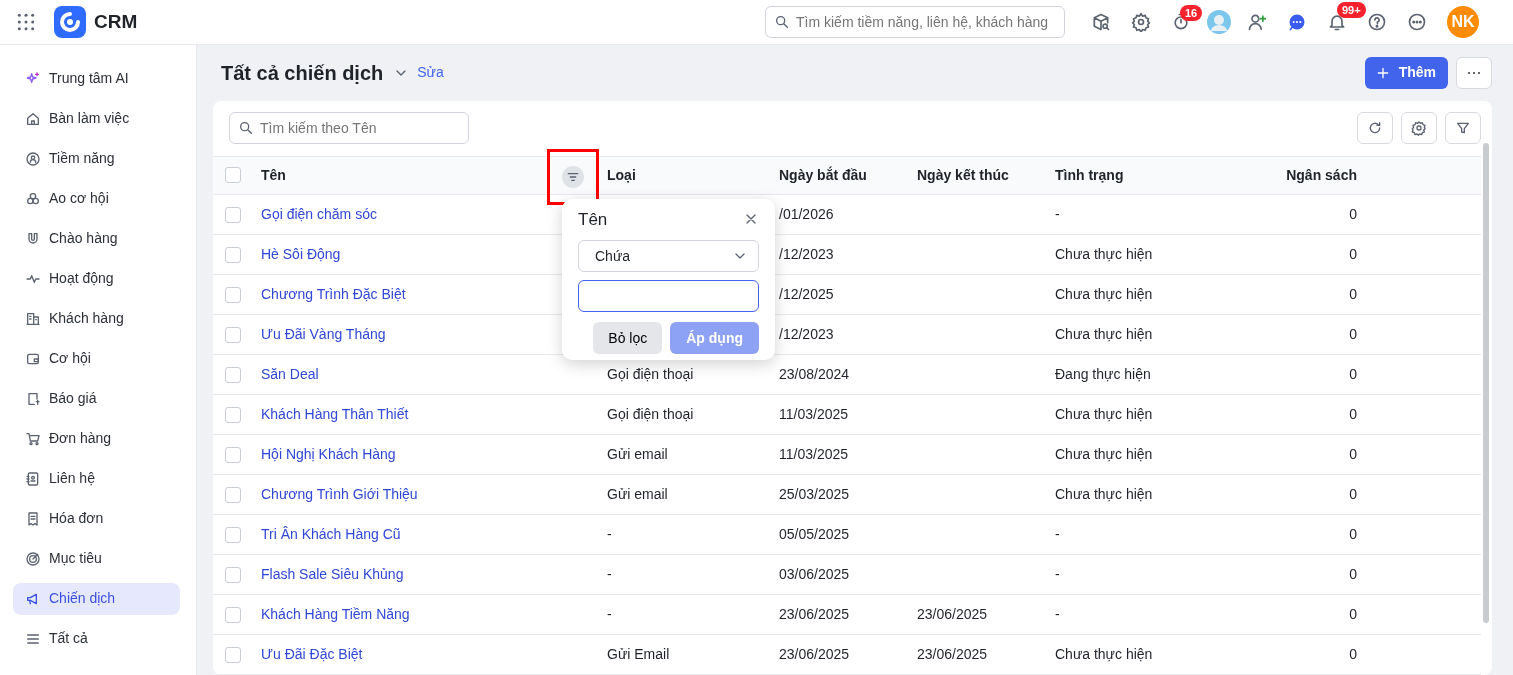 Image resolution: width=1513 pixels, height=675 pixels. Describe the element at coordinates (273, 175) in the screenshot. I see `column-header: Tên` at that location.